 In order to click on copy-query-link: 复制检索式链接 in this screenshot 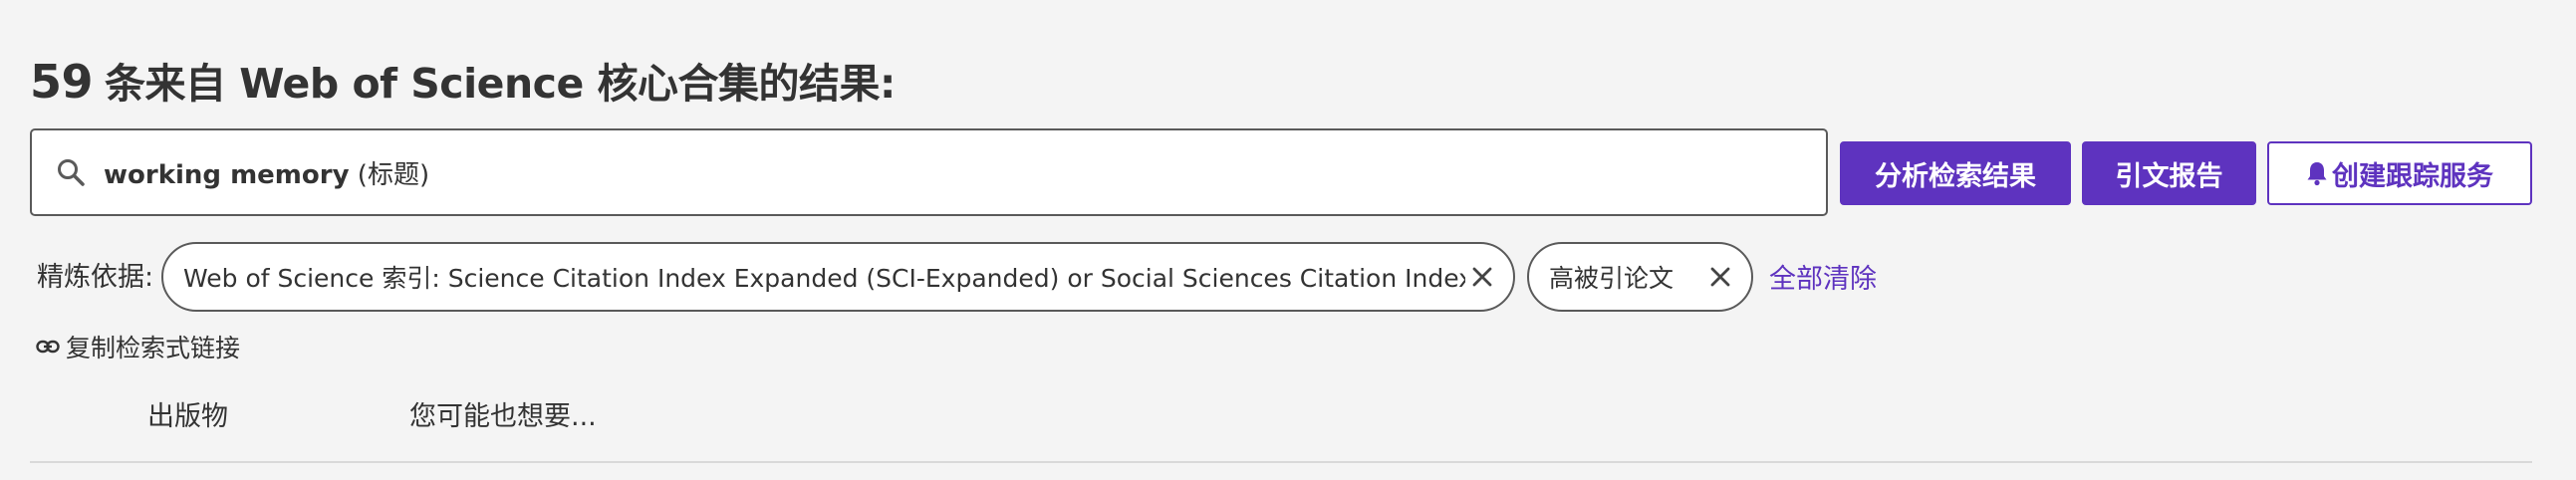, I will do `click(138, 346)`.